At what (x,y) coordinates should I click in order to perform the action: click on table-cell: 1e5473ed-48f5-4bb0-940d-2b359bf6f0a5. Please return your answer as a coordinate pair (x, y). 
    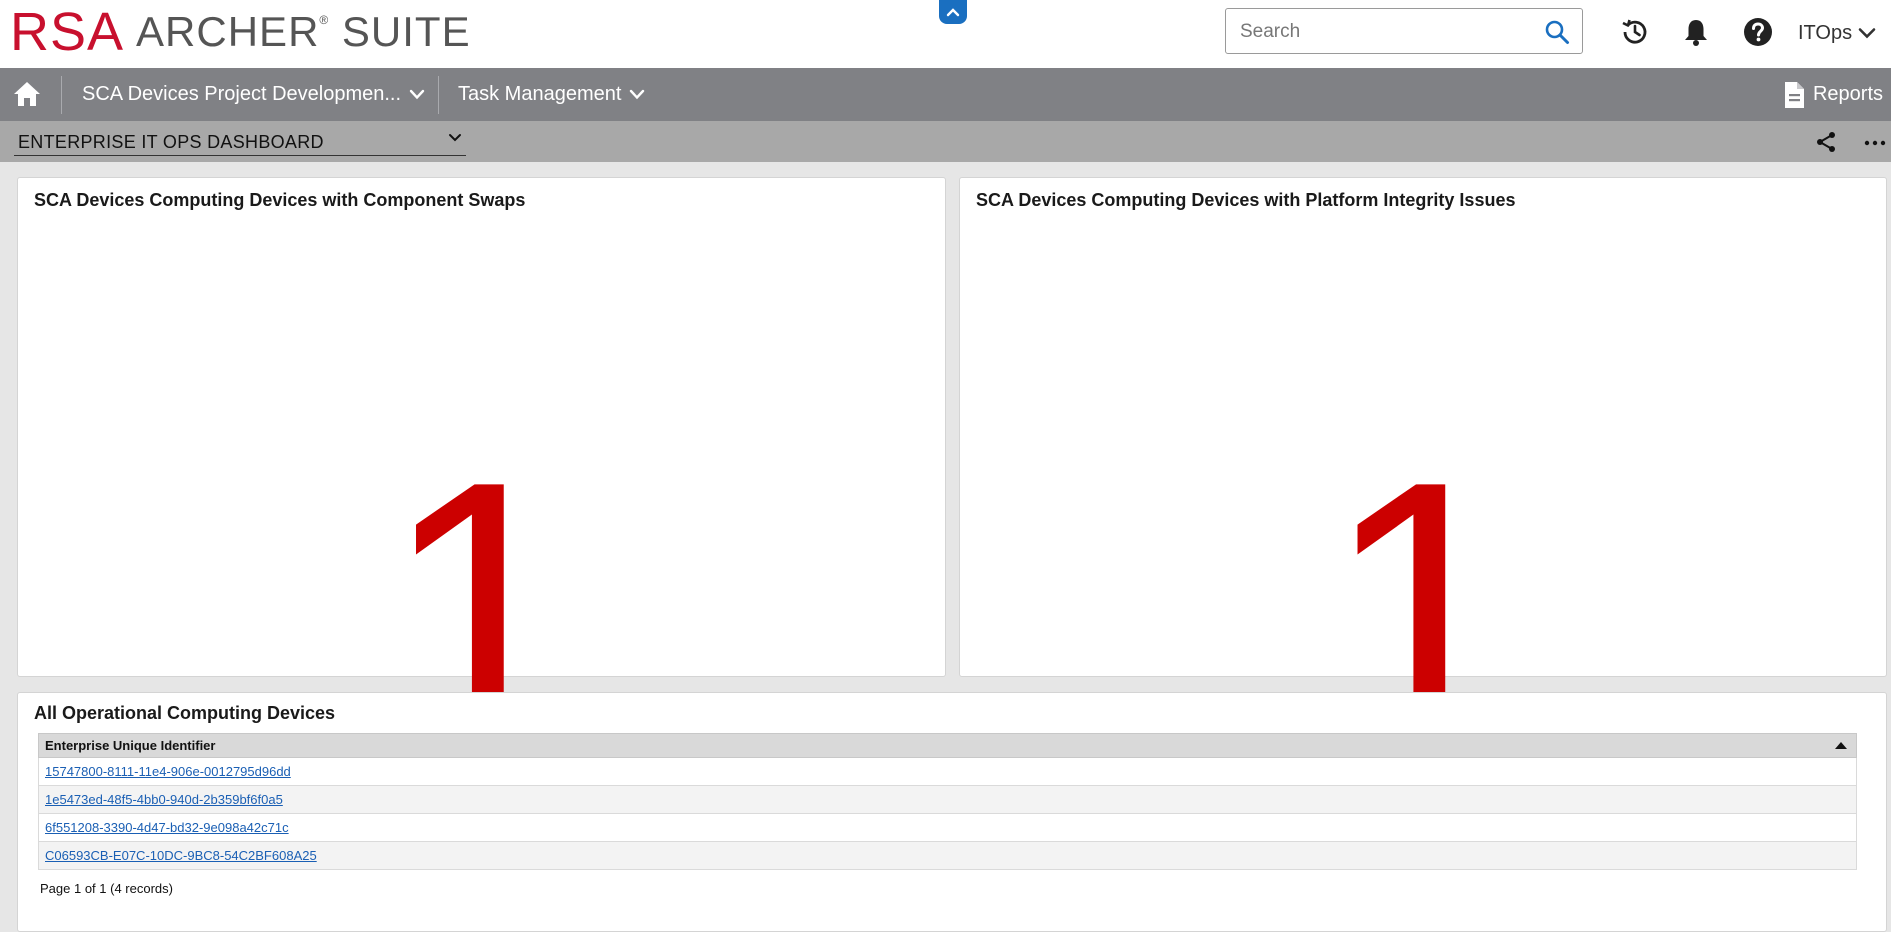
    Looking at the image, I should click on (947, 799).